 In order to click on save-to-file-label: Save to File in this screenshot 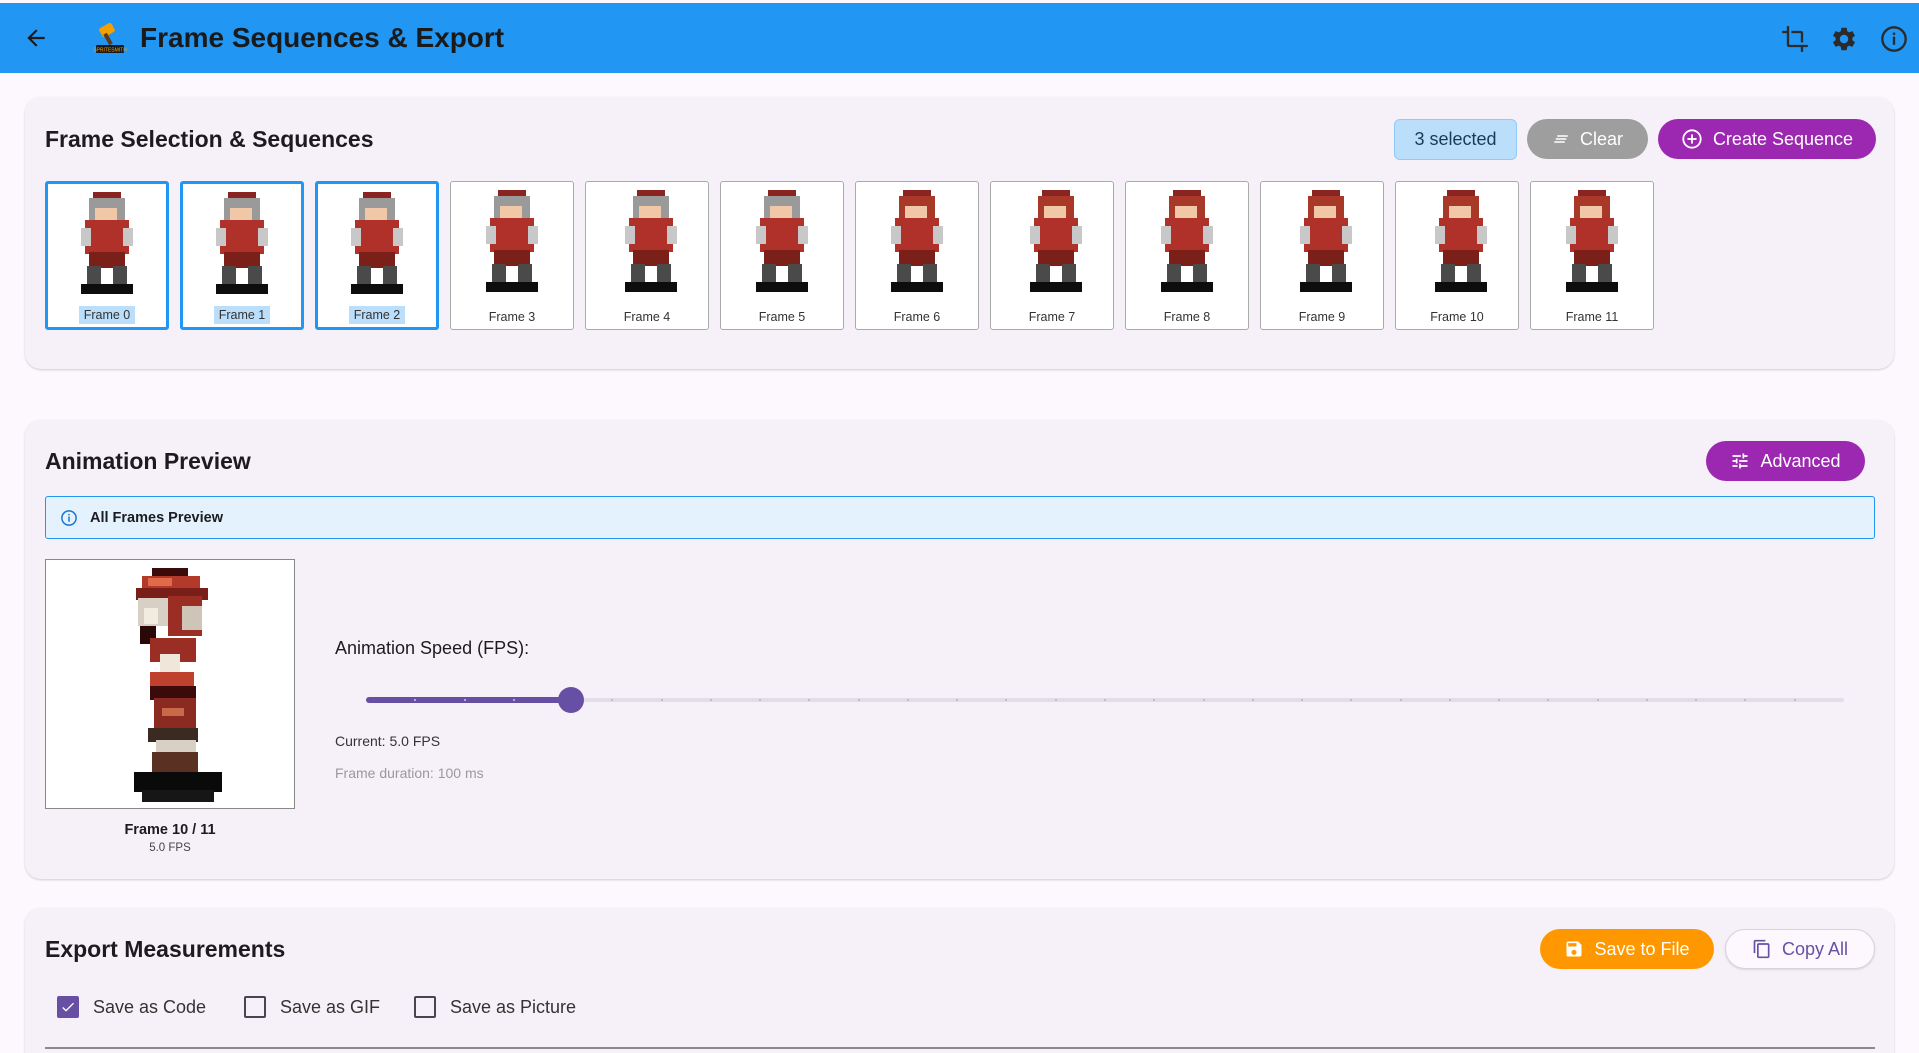, I will do `click(1642, 948)`.